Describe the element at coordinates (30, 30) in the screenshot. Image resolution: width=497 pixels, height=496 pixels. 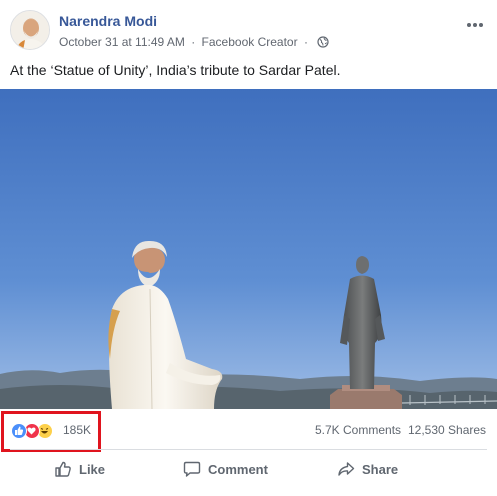
I see `author-avatar` at that location.